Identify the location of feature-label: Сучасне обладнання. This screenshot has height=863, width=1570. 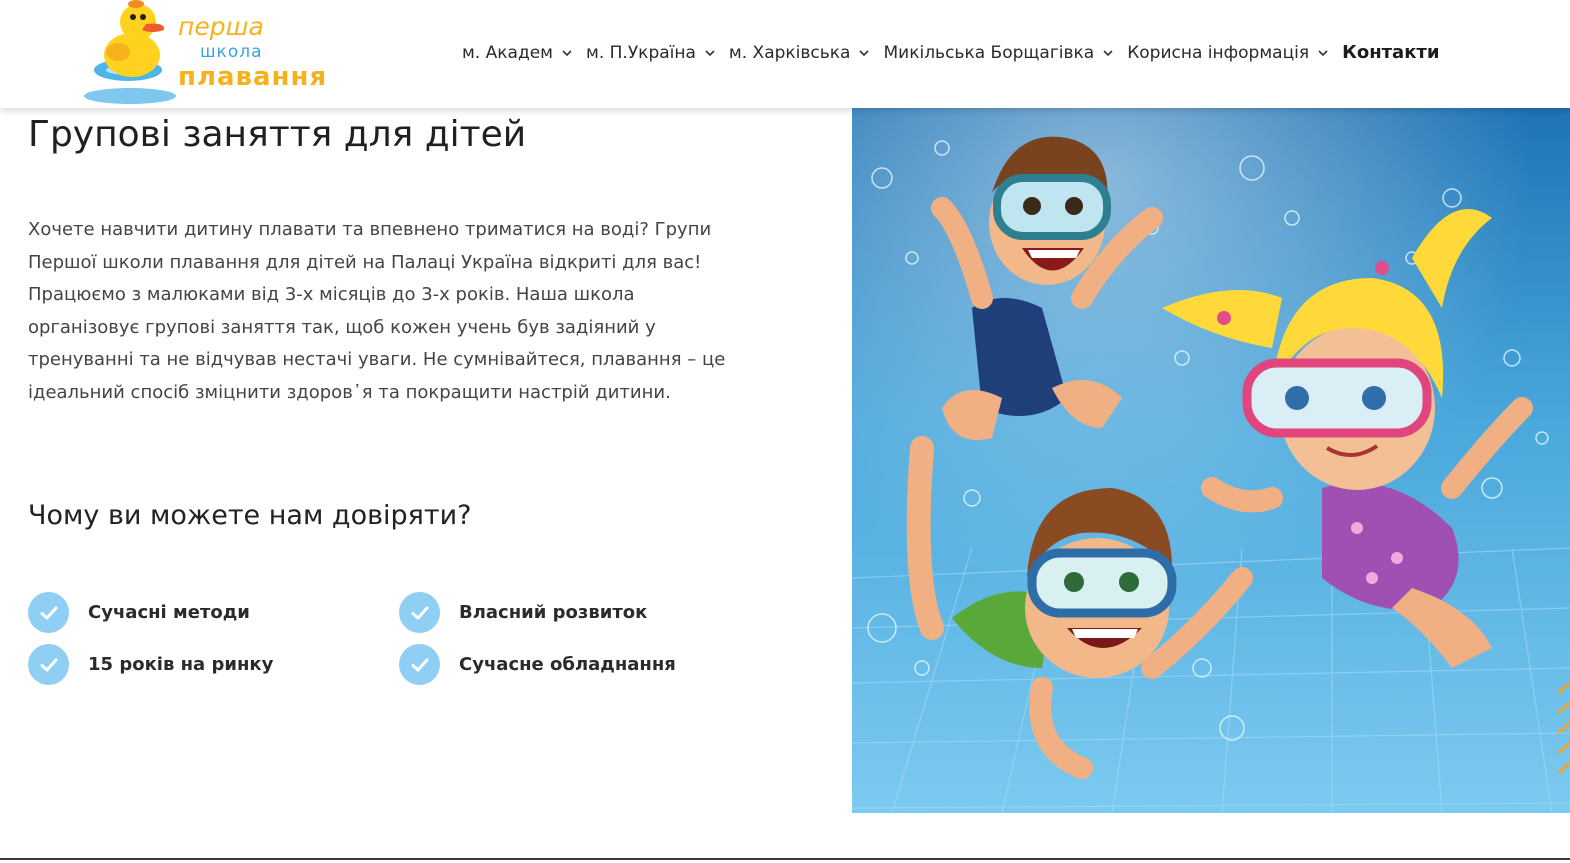
(567, 664).